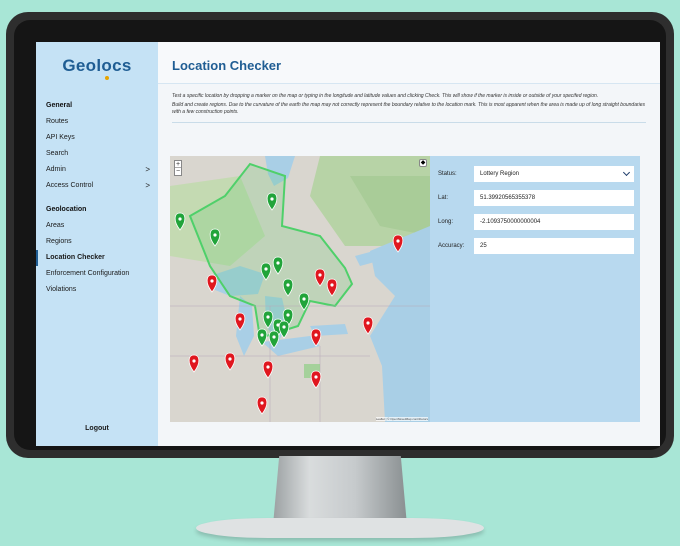 The image size is (680, 546). I want to click on sidebar-item-access-control: Access Control >, so click(97, 186).